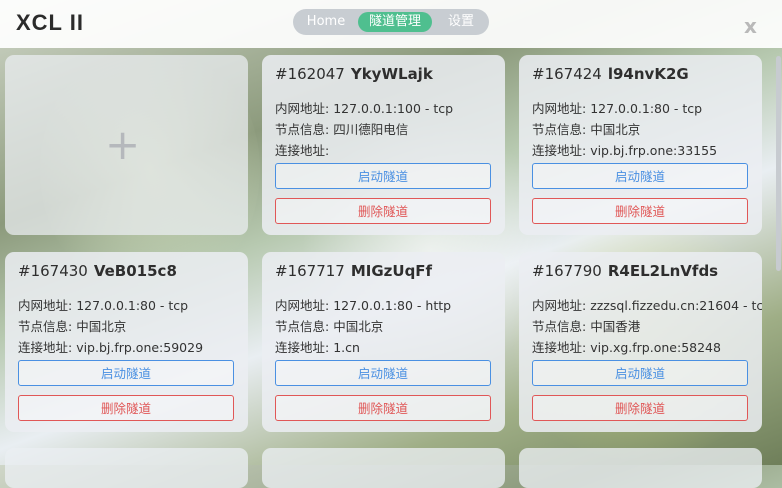 The height and width of the screenshot is (488, 782). I want to click on tunnel-title: #167430 VeB015c8, so click(97, 271).